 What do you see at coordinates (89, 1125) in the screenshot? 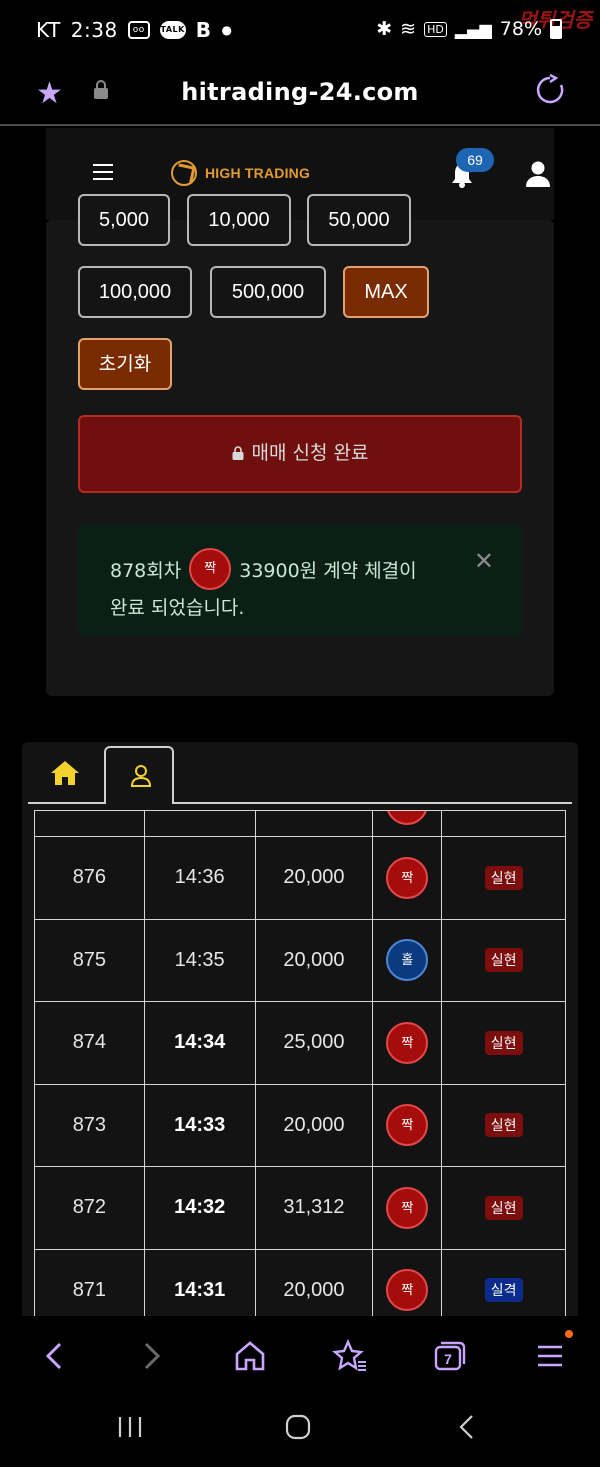
I see `round-cell: 873` at bounding box center [89, 1125].